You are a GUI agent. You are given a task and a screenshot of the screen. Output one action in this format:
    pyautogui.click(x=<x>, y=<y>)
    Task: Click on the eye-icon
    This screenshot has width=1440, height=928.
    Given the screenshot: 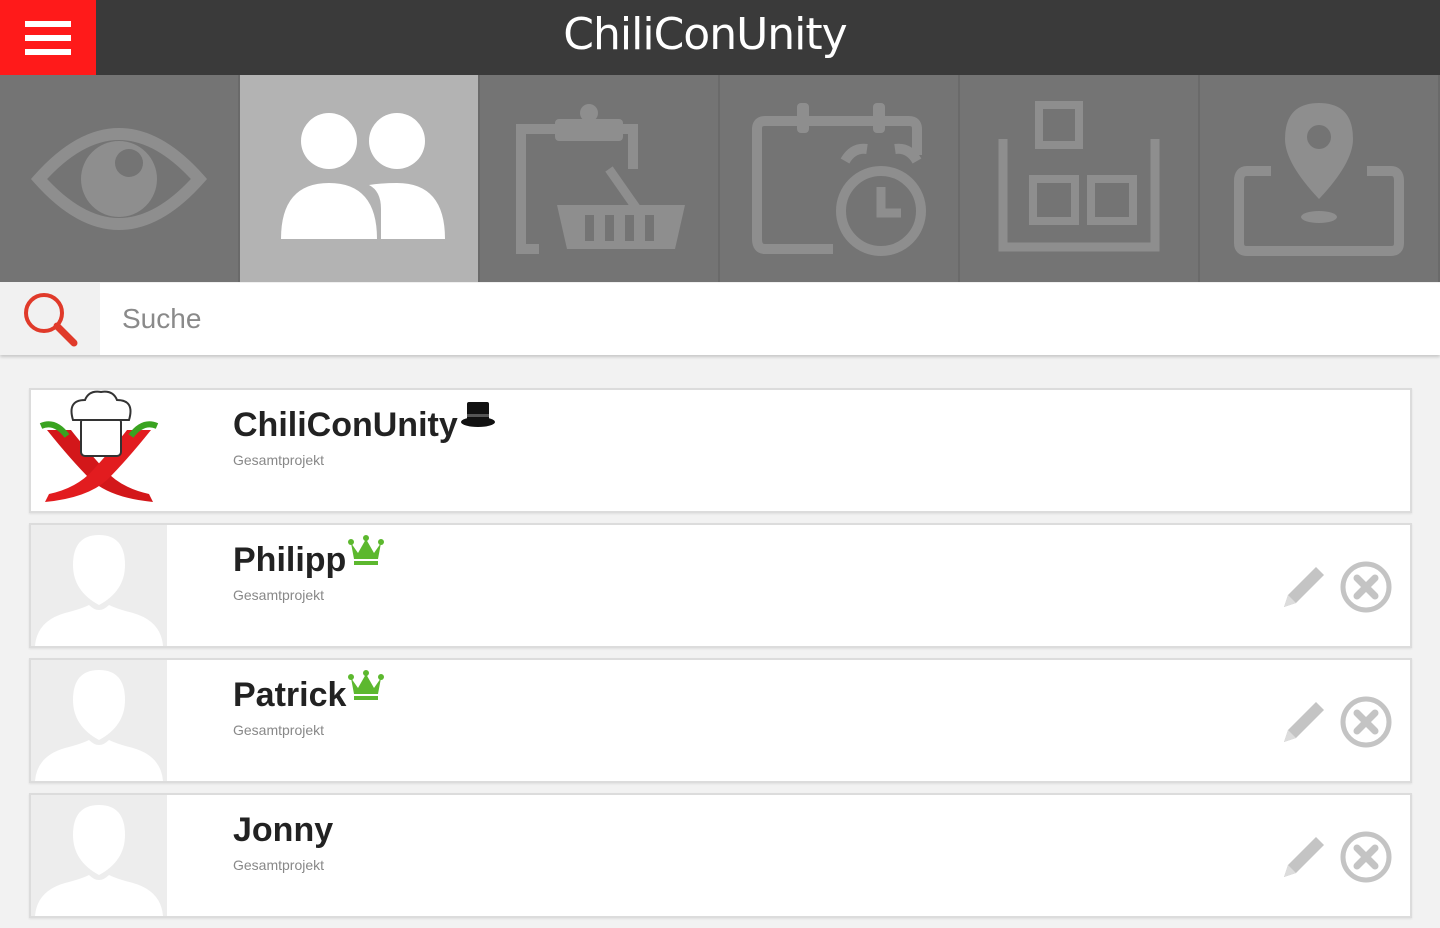 What is the action you would take?
    pyautogui.click(x=119, y=178)
    